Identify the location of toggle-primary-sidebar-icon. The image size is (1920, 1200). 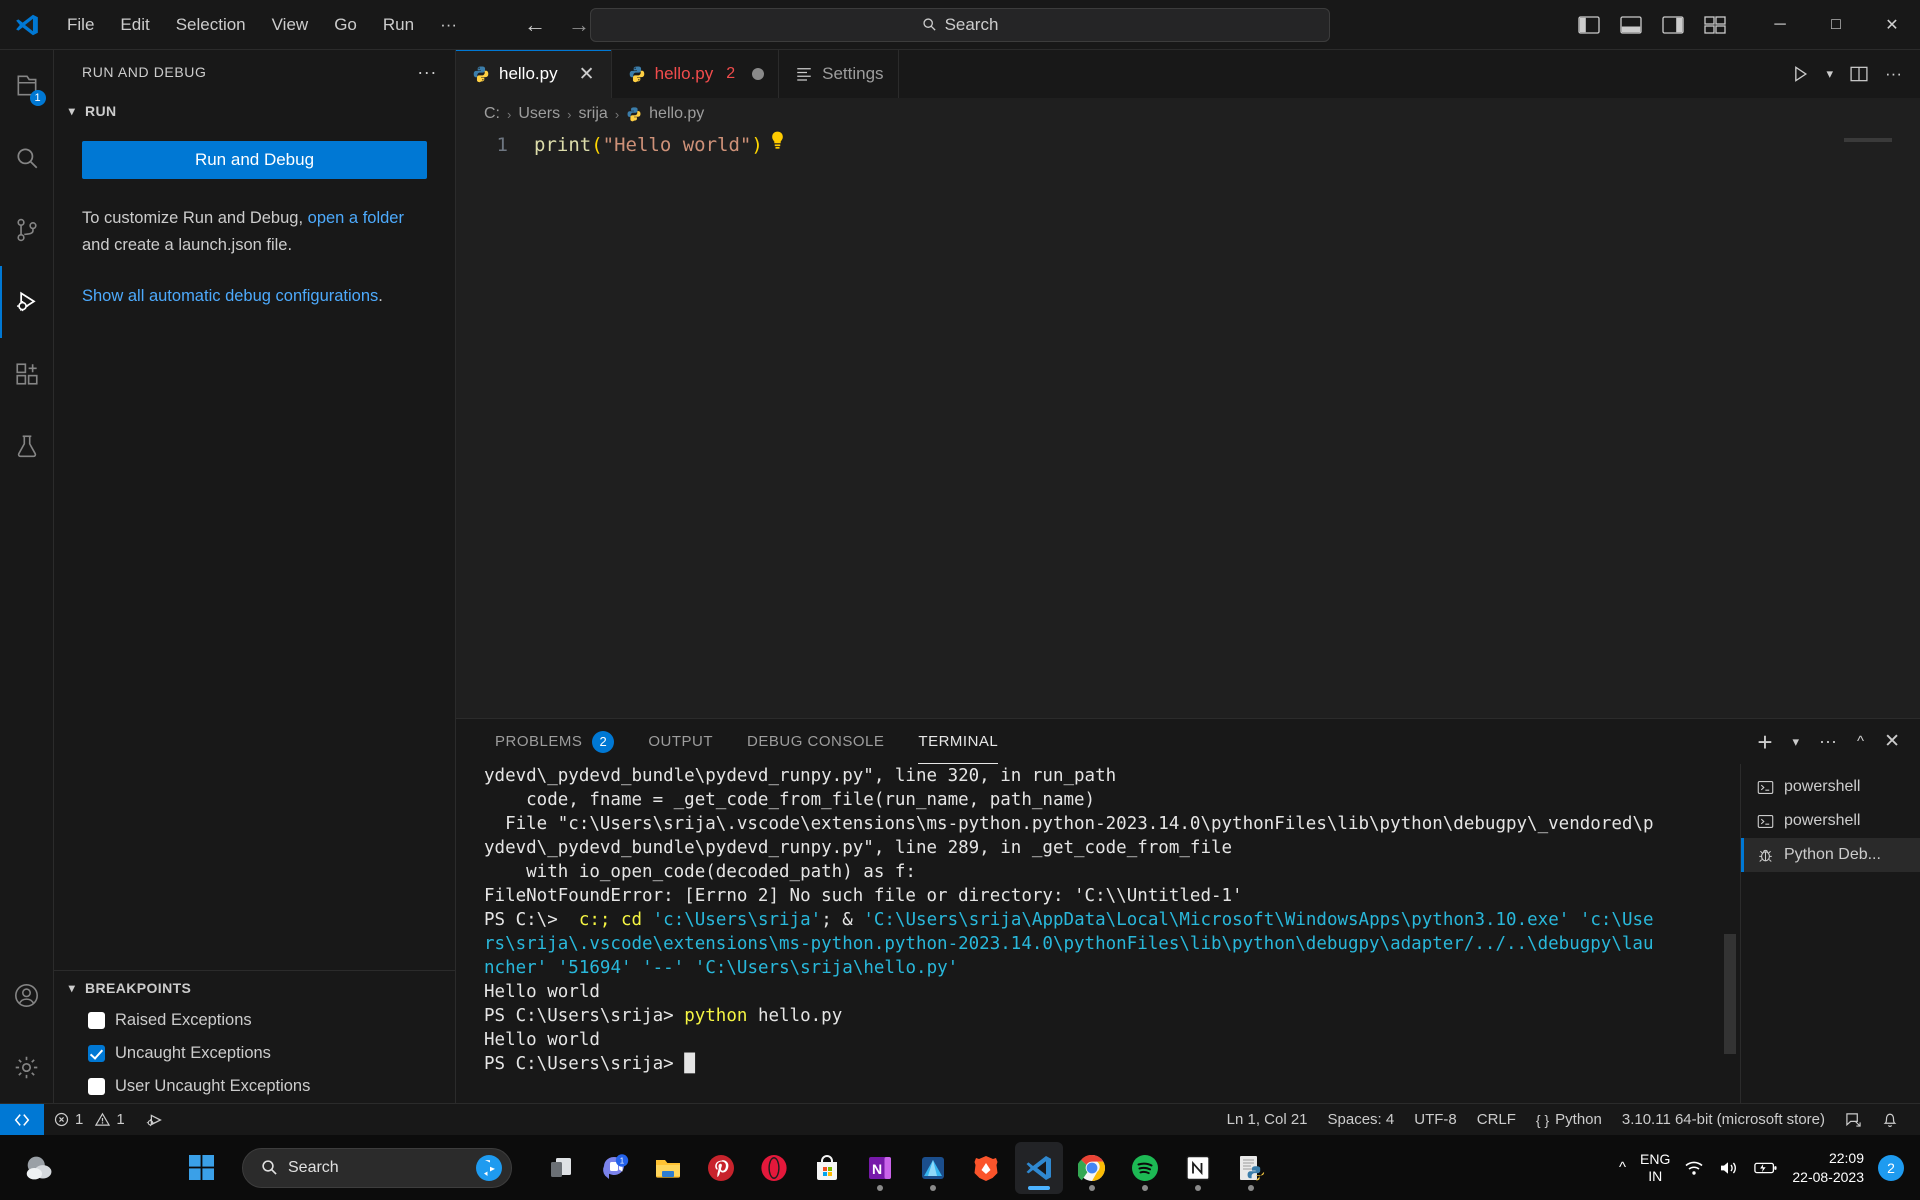
(1589, 24).